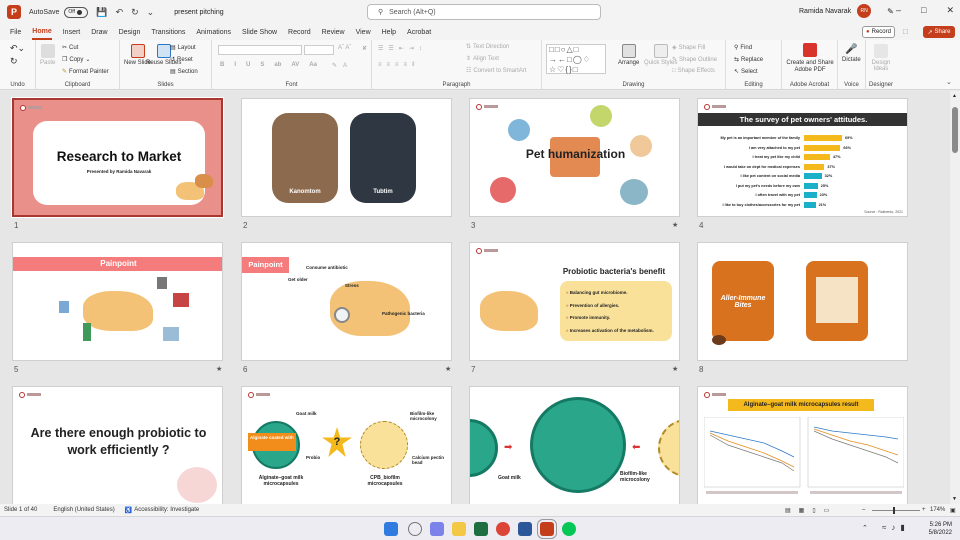  I want to click on font-name-select, so click(260, 50).